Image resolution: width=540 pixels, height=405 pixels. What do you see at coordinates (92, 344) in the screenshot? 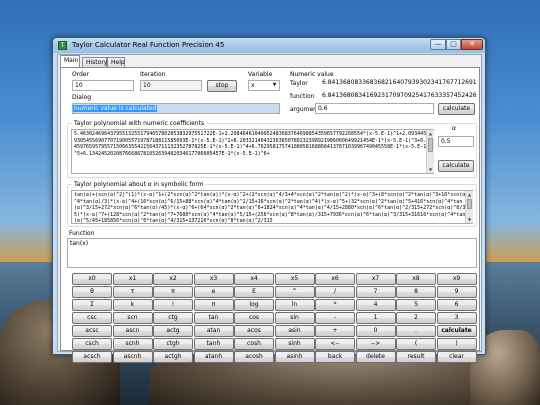
I see `key-button: csch` at bounding box center [92, 344].